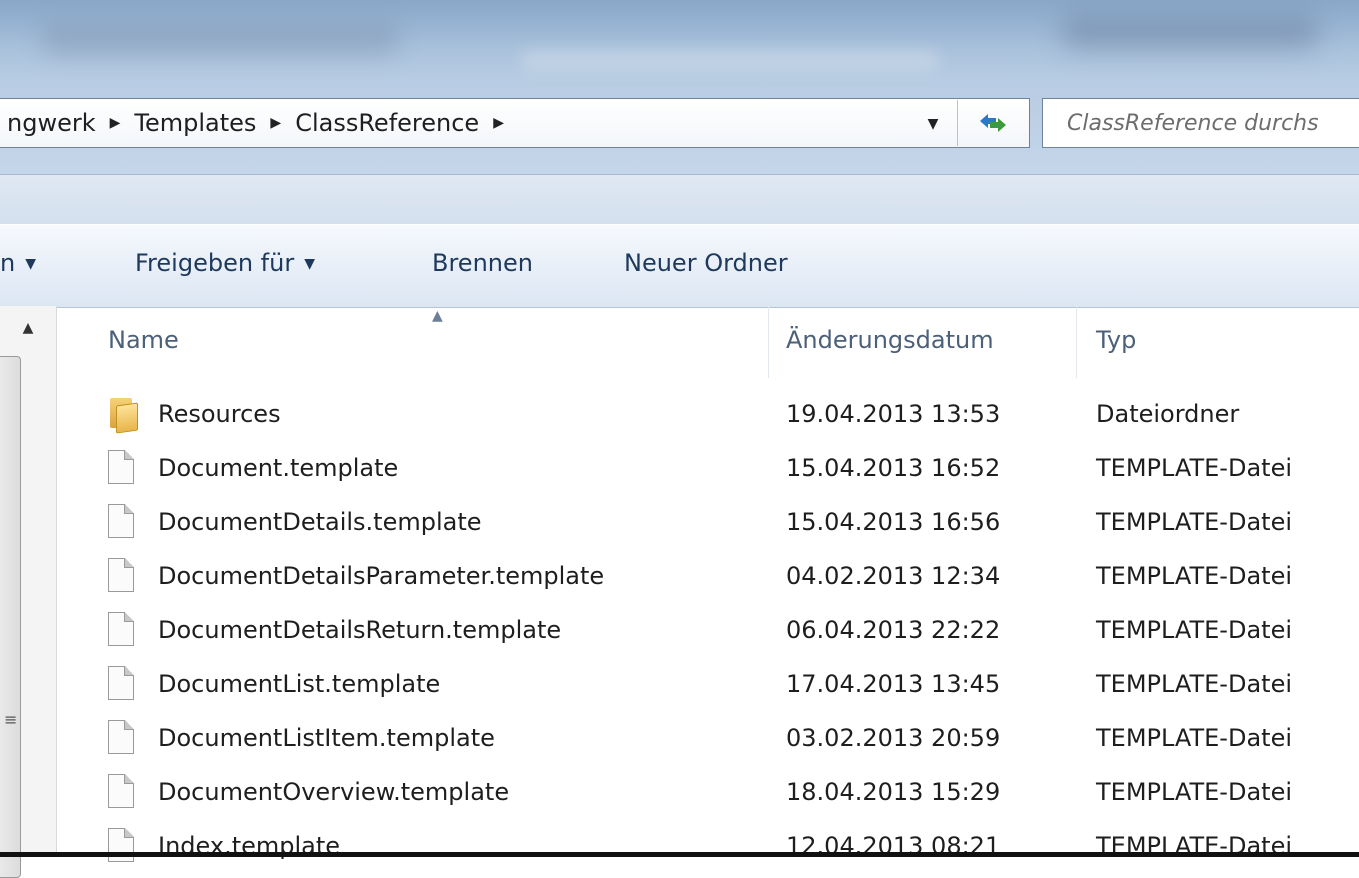 This screenshot has height=878, width=1359. I want to click on window-bottom-edge, so click(679, 854).